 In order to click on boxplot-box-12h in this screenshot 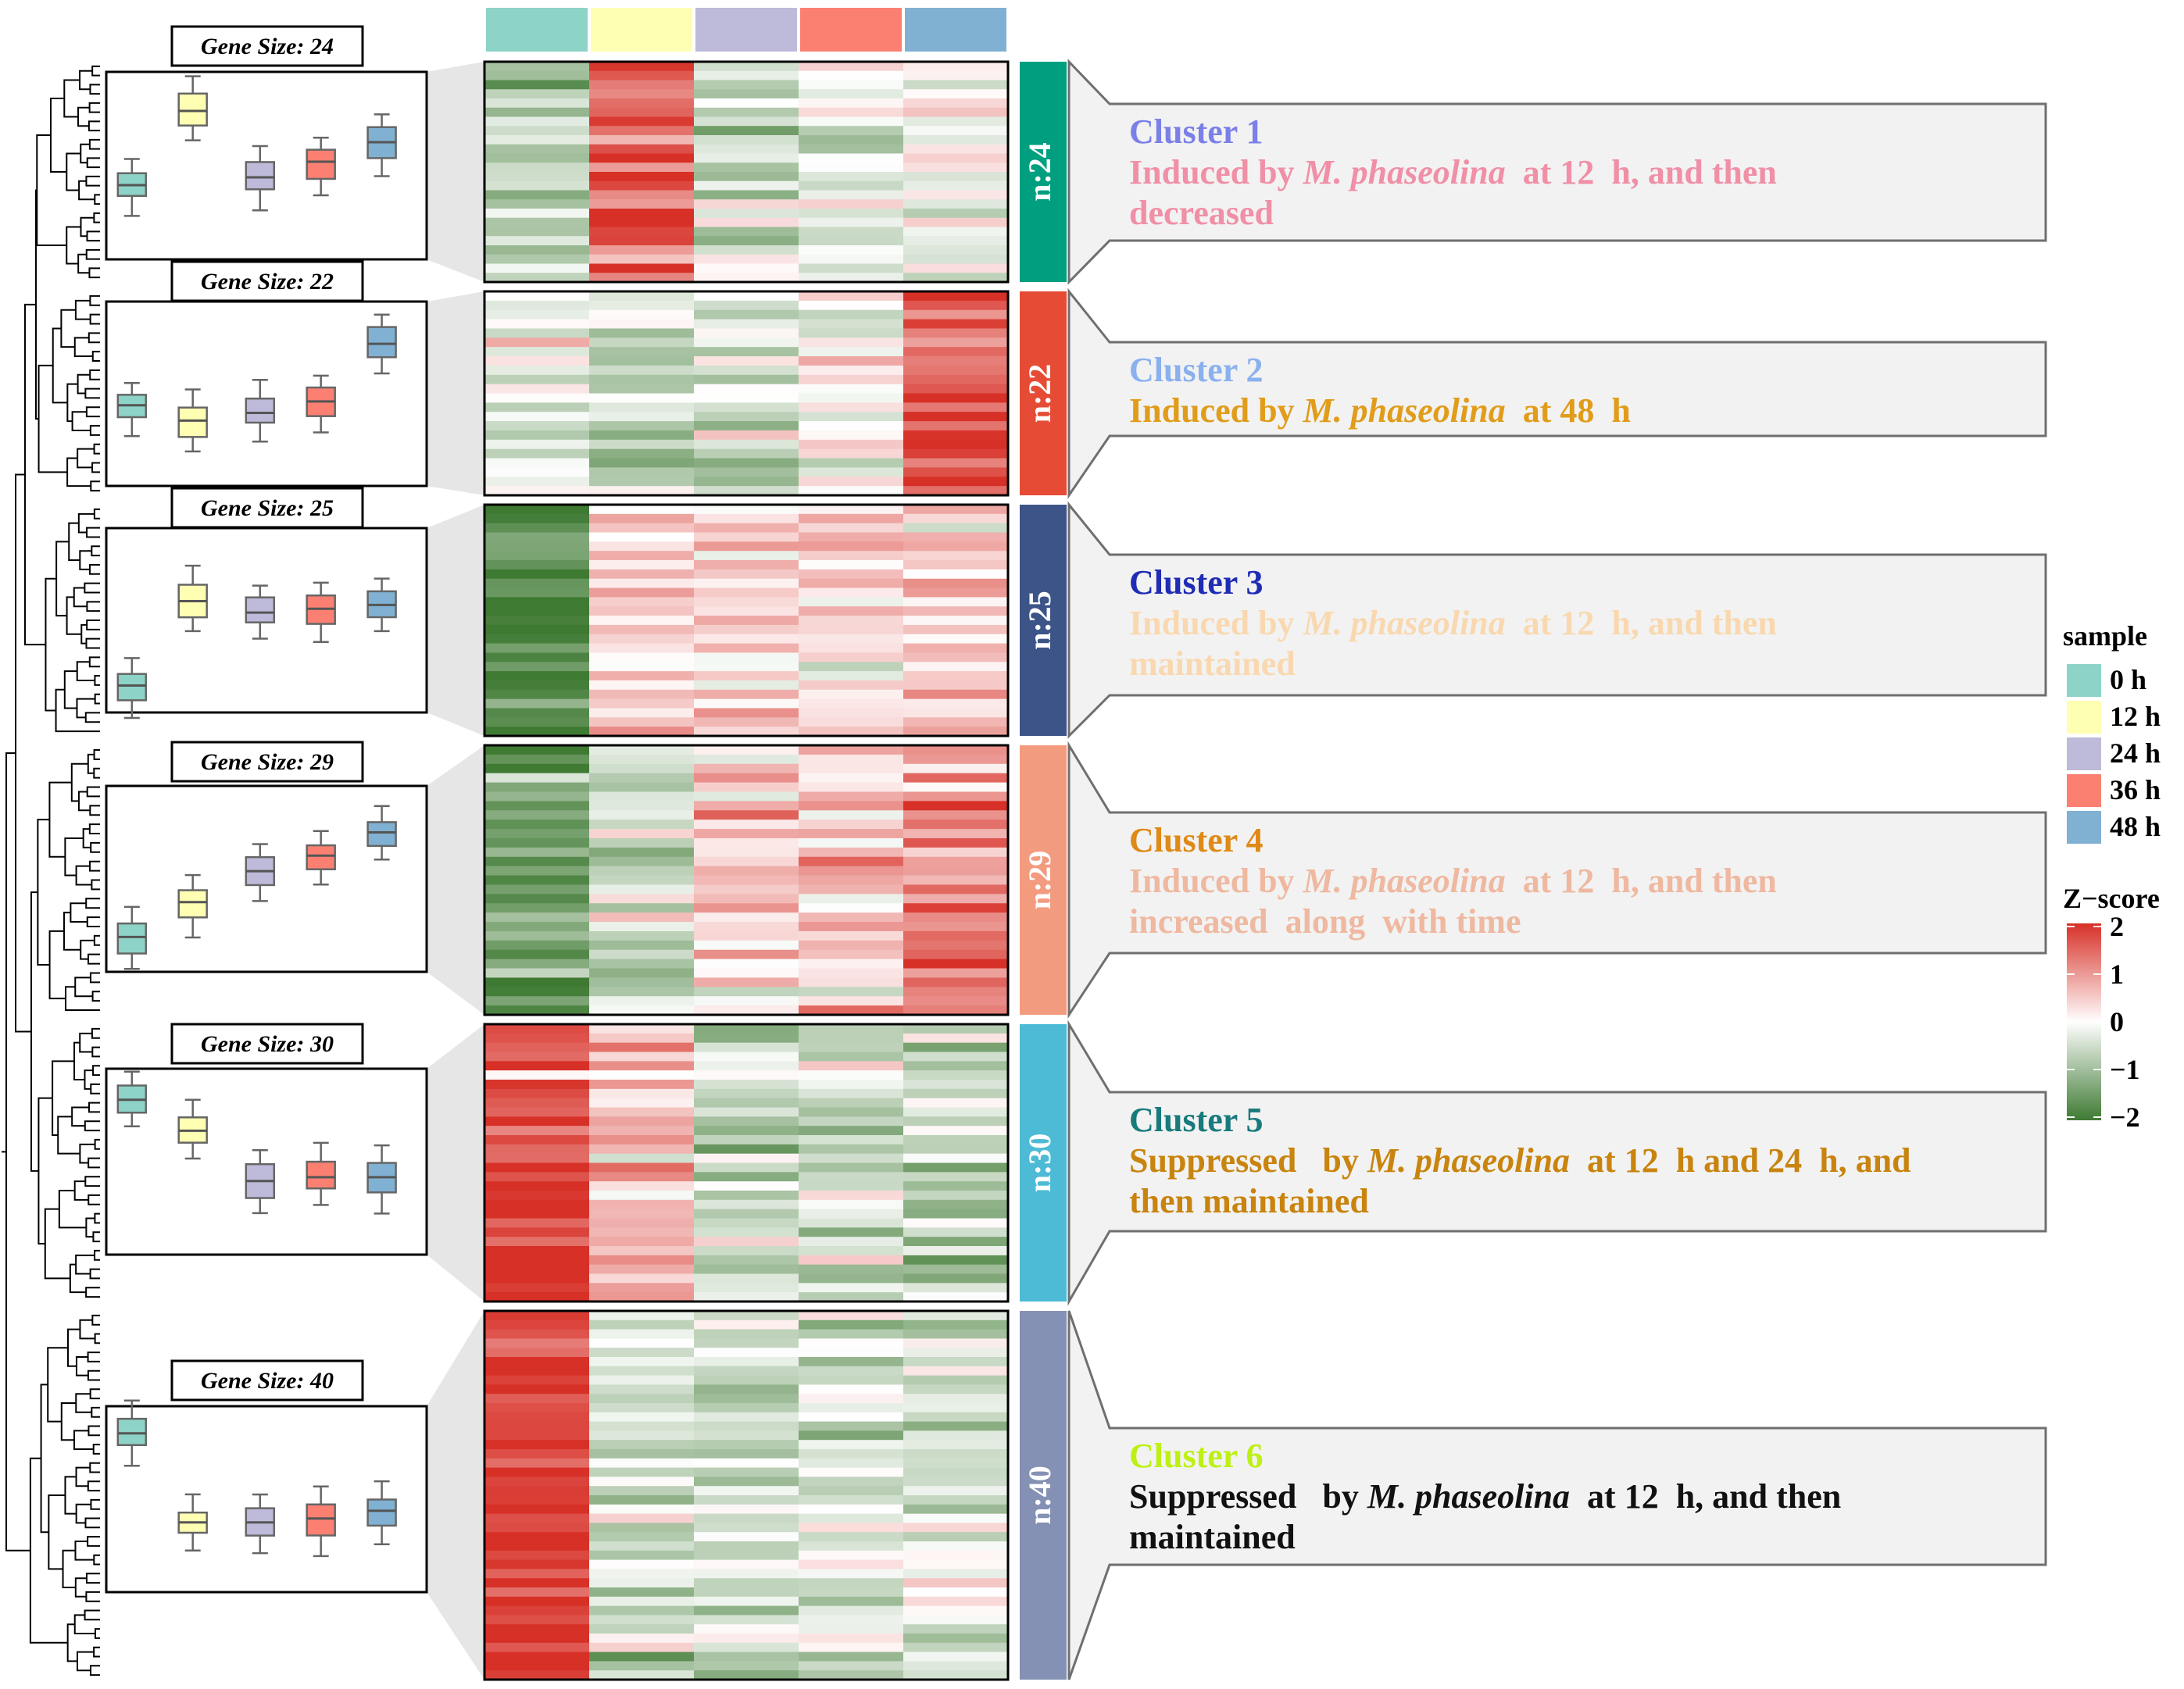, I will do `click(192, 422)`.